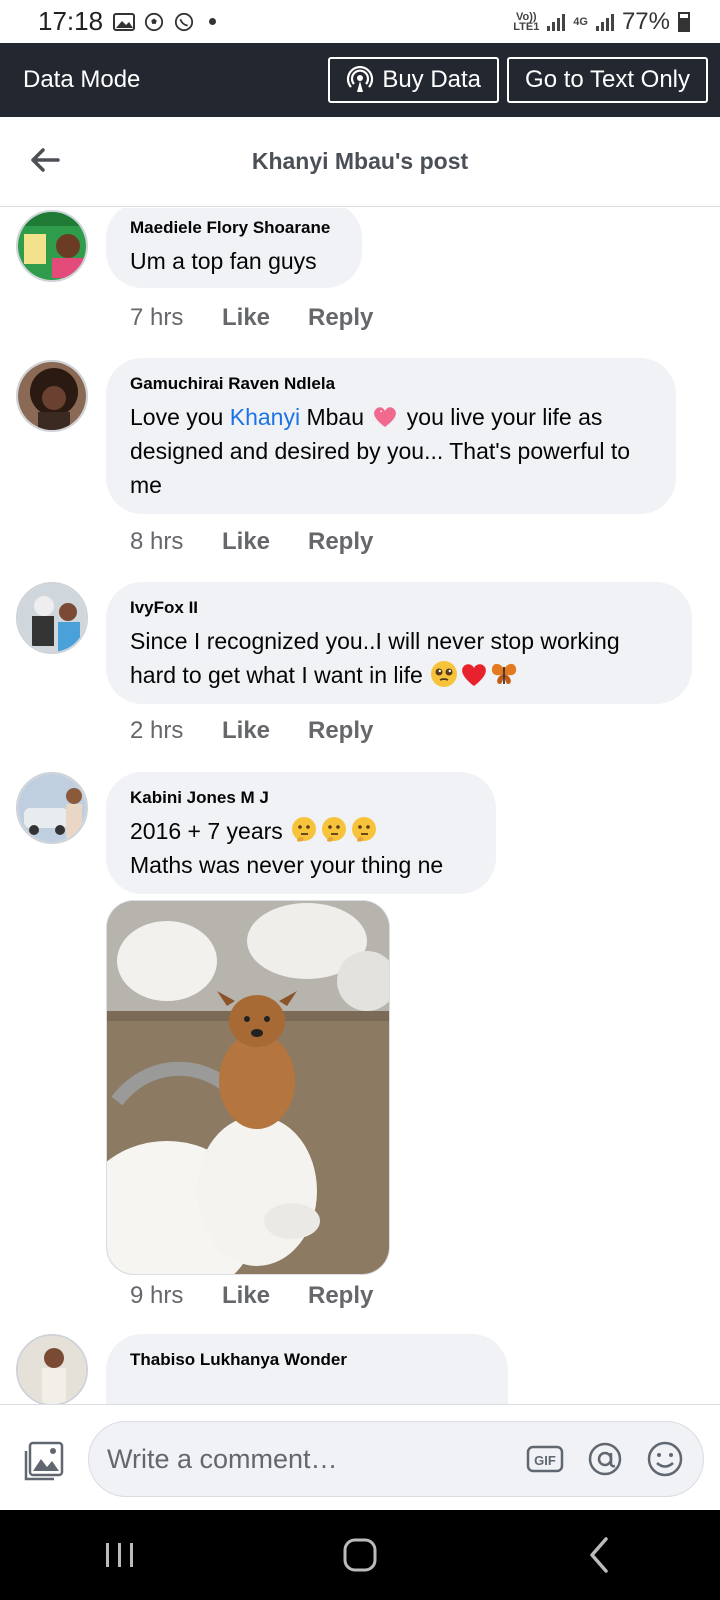 The height and width of the screenshot is (1600, 720). What do you see at coordinates (82, 79) in the screenshot?
I see `data-mode-title: Data Mode` at bounding box center [82, 79].